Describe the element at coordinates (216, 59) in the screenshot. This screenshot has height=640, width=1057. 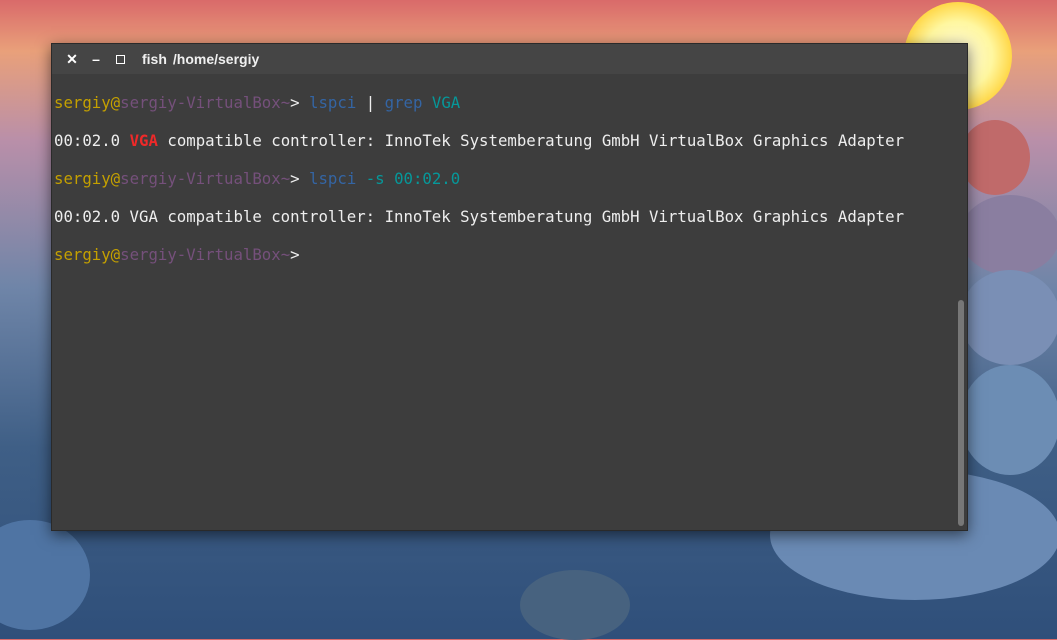
I see `window-title-path: /home/sergiy` at that location.